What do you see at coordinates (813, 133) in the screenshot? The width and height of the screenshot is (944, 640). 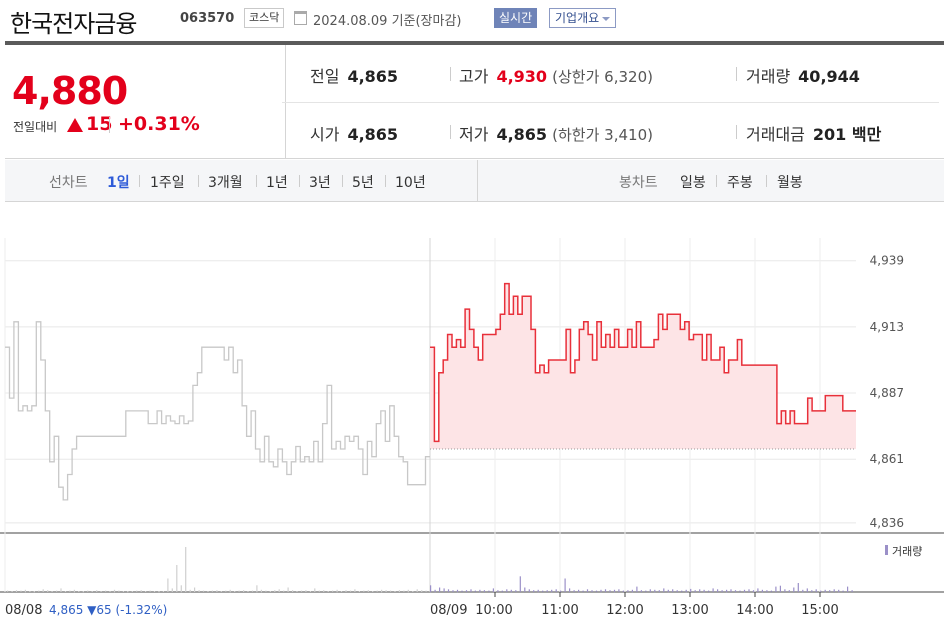 I see `stat-amount: 거래대금 201 백만` at bounding box center [813, 133].